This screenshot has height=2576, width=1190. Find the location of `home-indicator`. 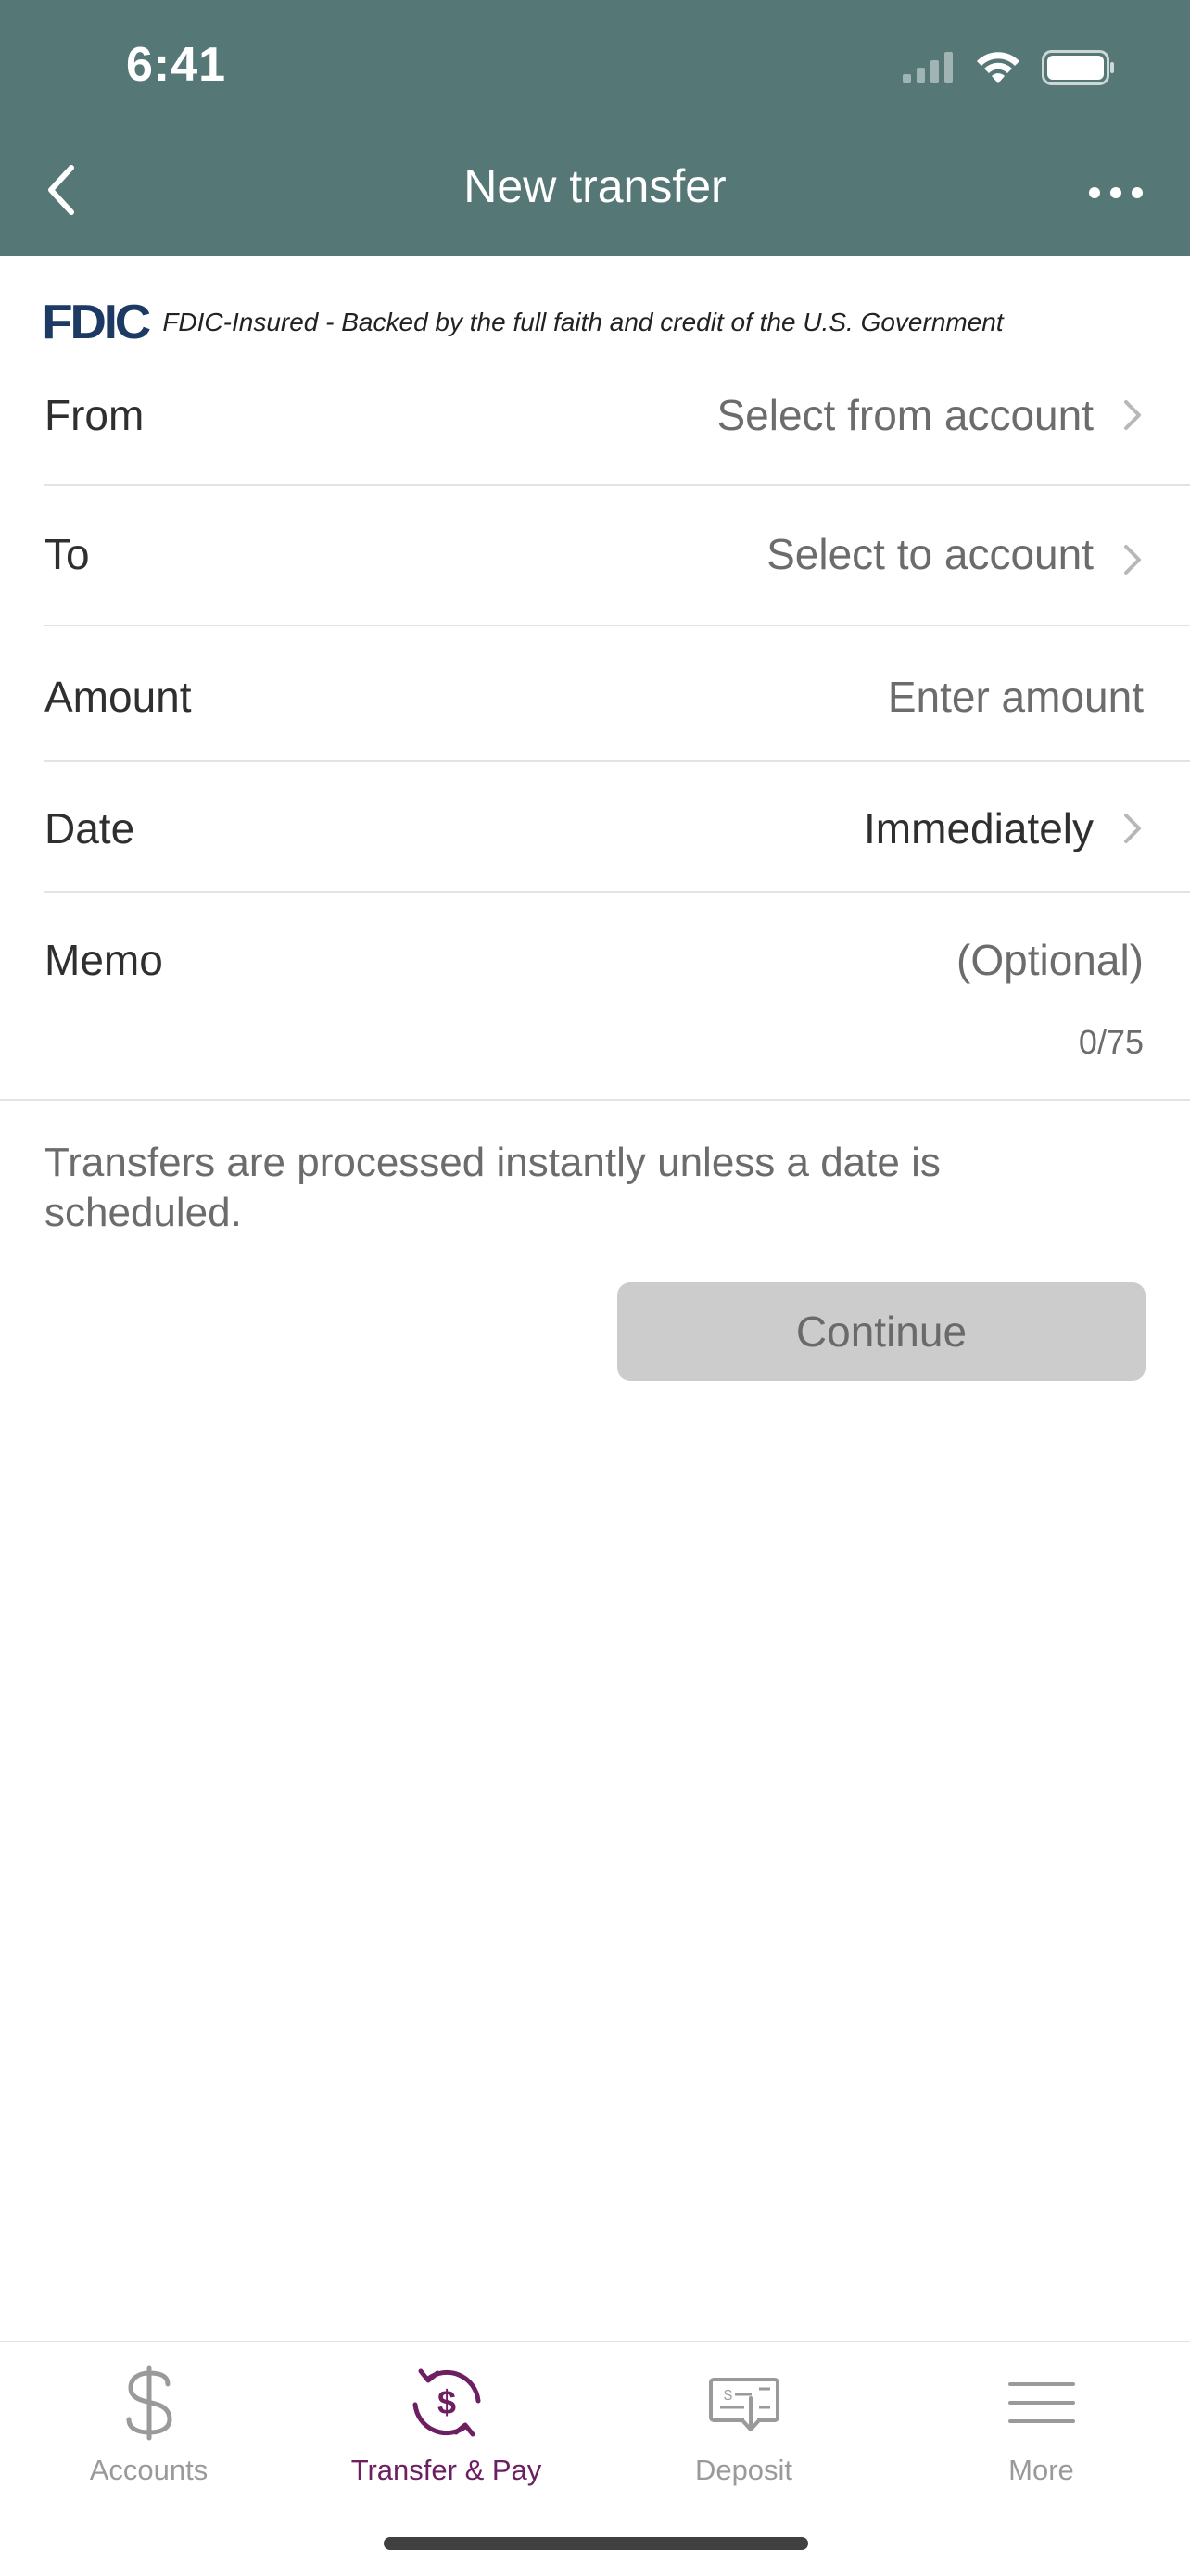

home-indicator is located at coordinates (596, 2543).